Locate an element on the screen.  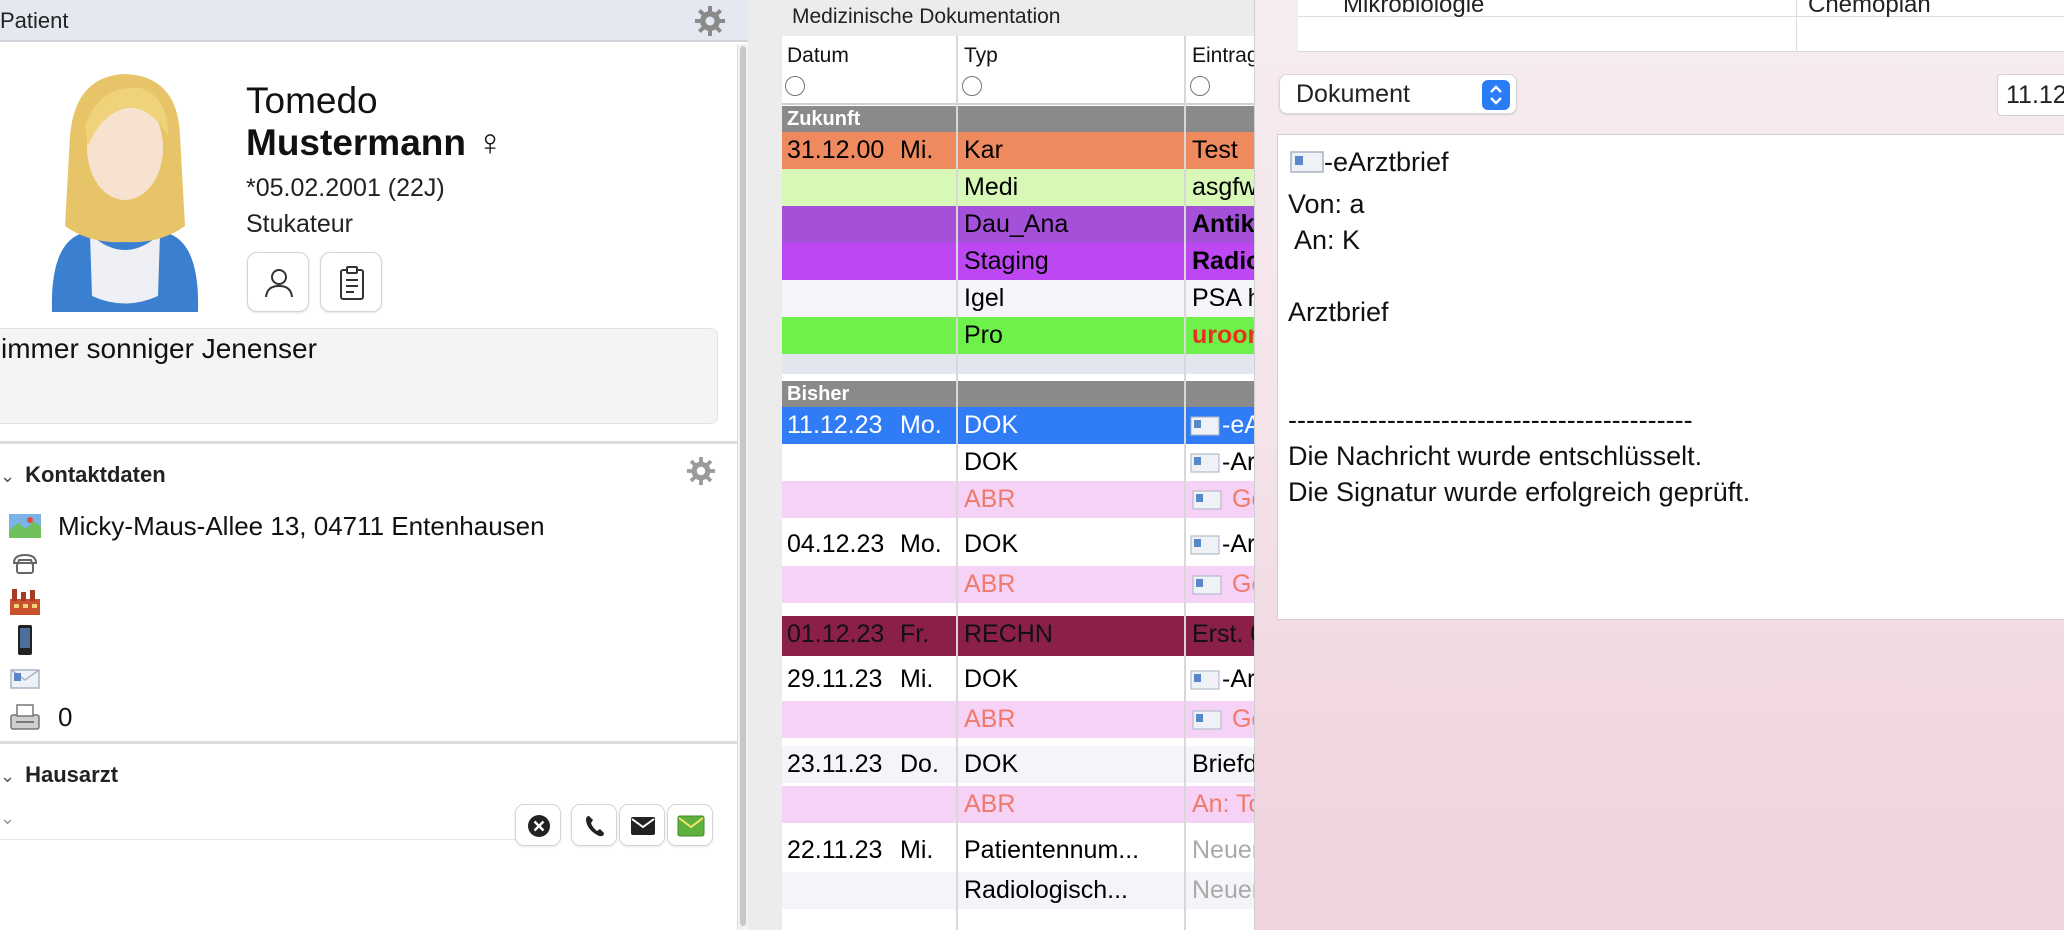
grid-cell-microbiology: Mikrobiologie is located at coordinates (1413, 9).